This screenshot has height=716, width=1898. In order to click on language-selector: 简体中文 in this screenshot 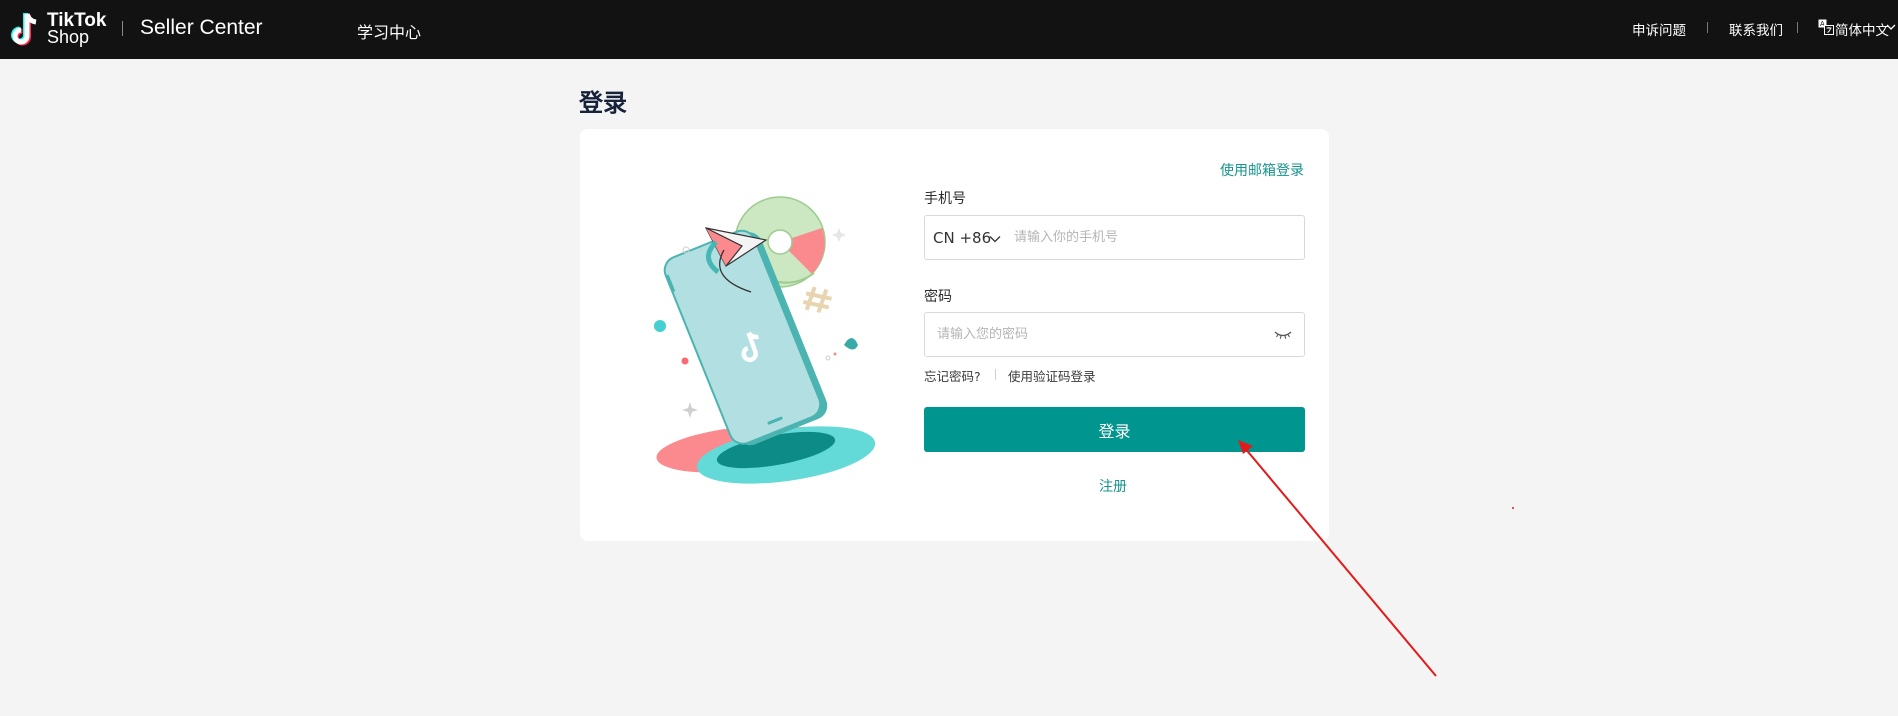, I will do `click(1862, 29)`.